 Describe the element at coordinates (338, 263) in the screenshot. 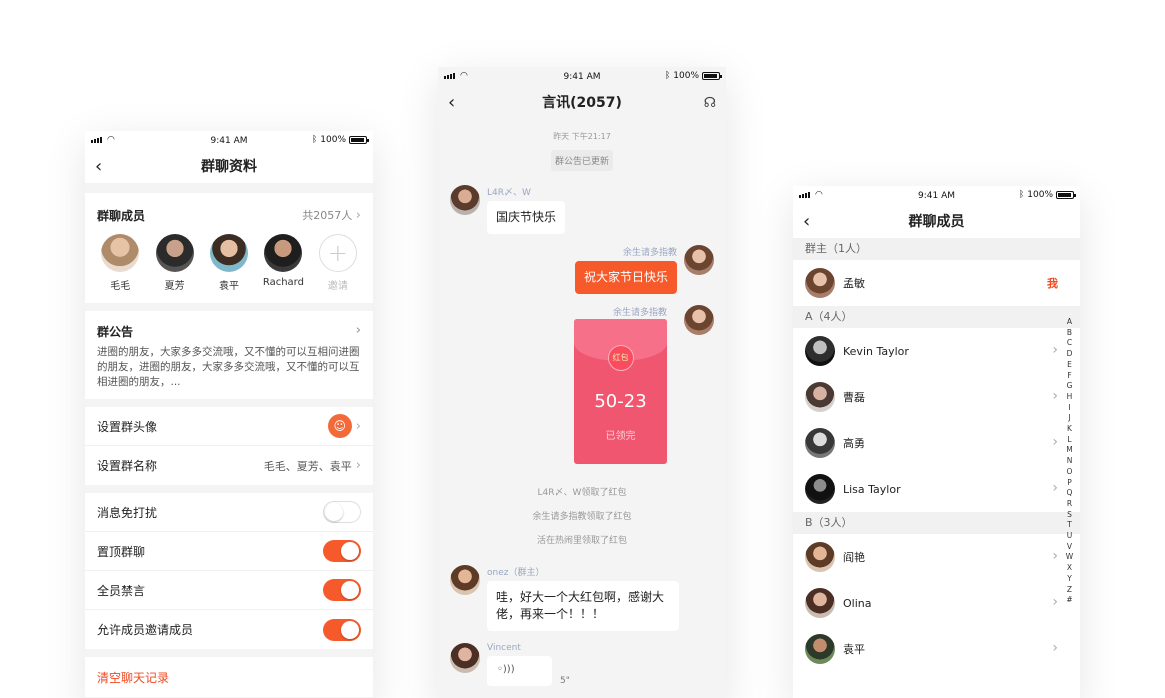

I see `invite-member-button: + 邀请` at that location.